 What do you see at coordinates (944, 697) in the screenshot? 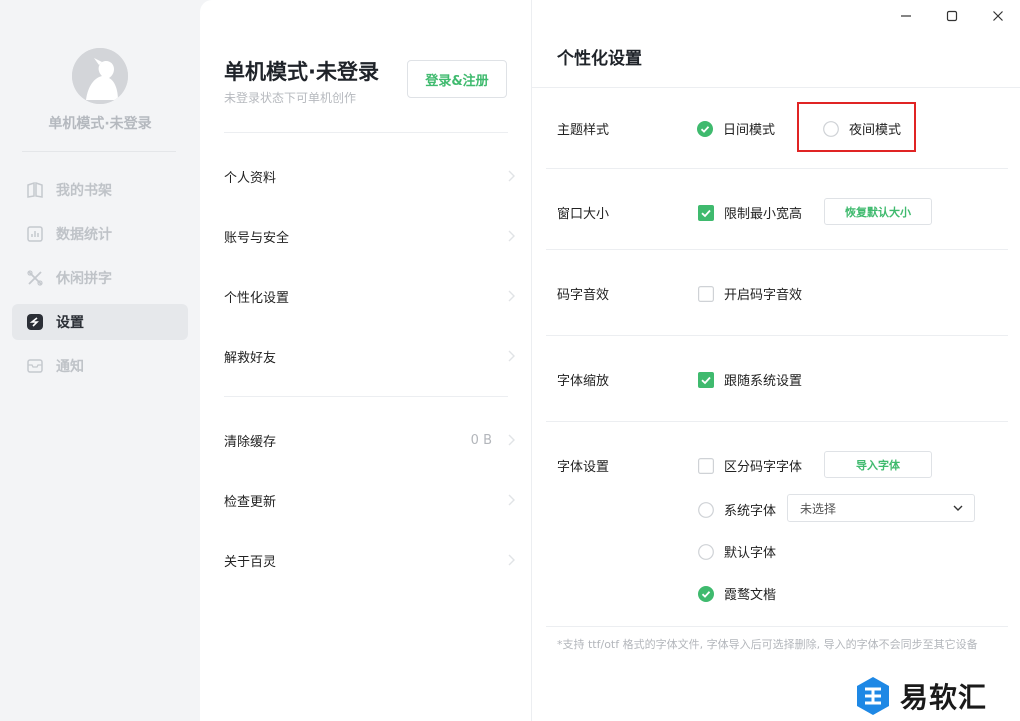
I see `watermark-text: 易软汇` at bounding box center [944, 697].